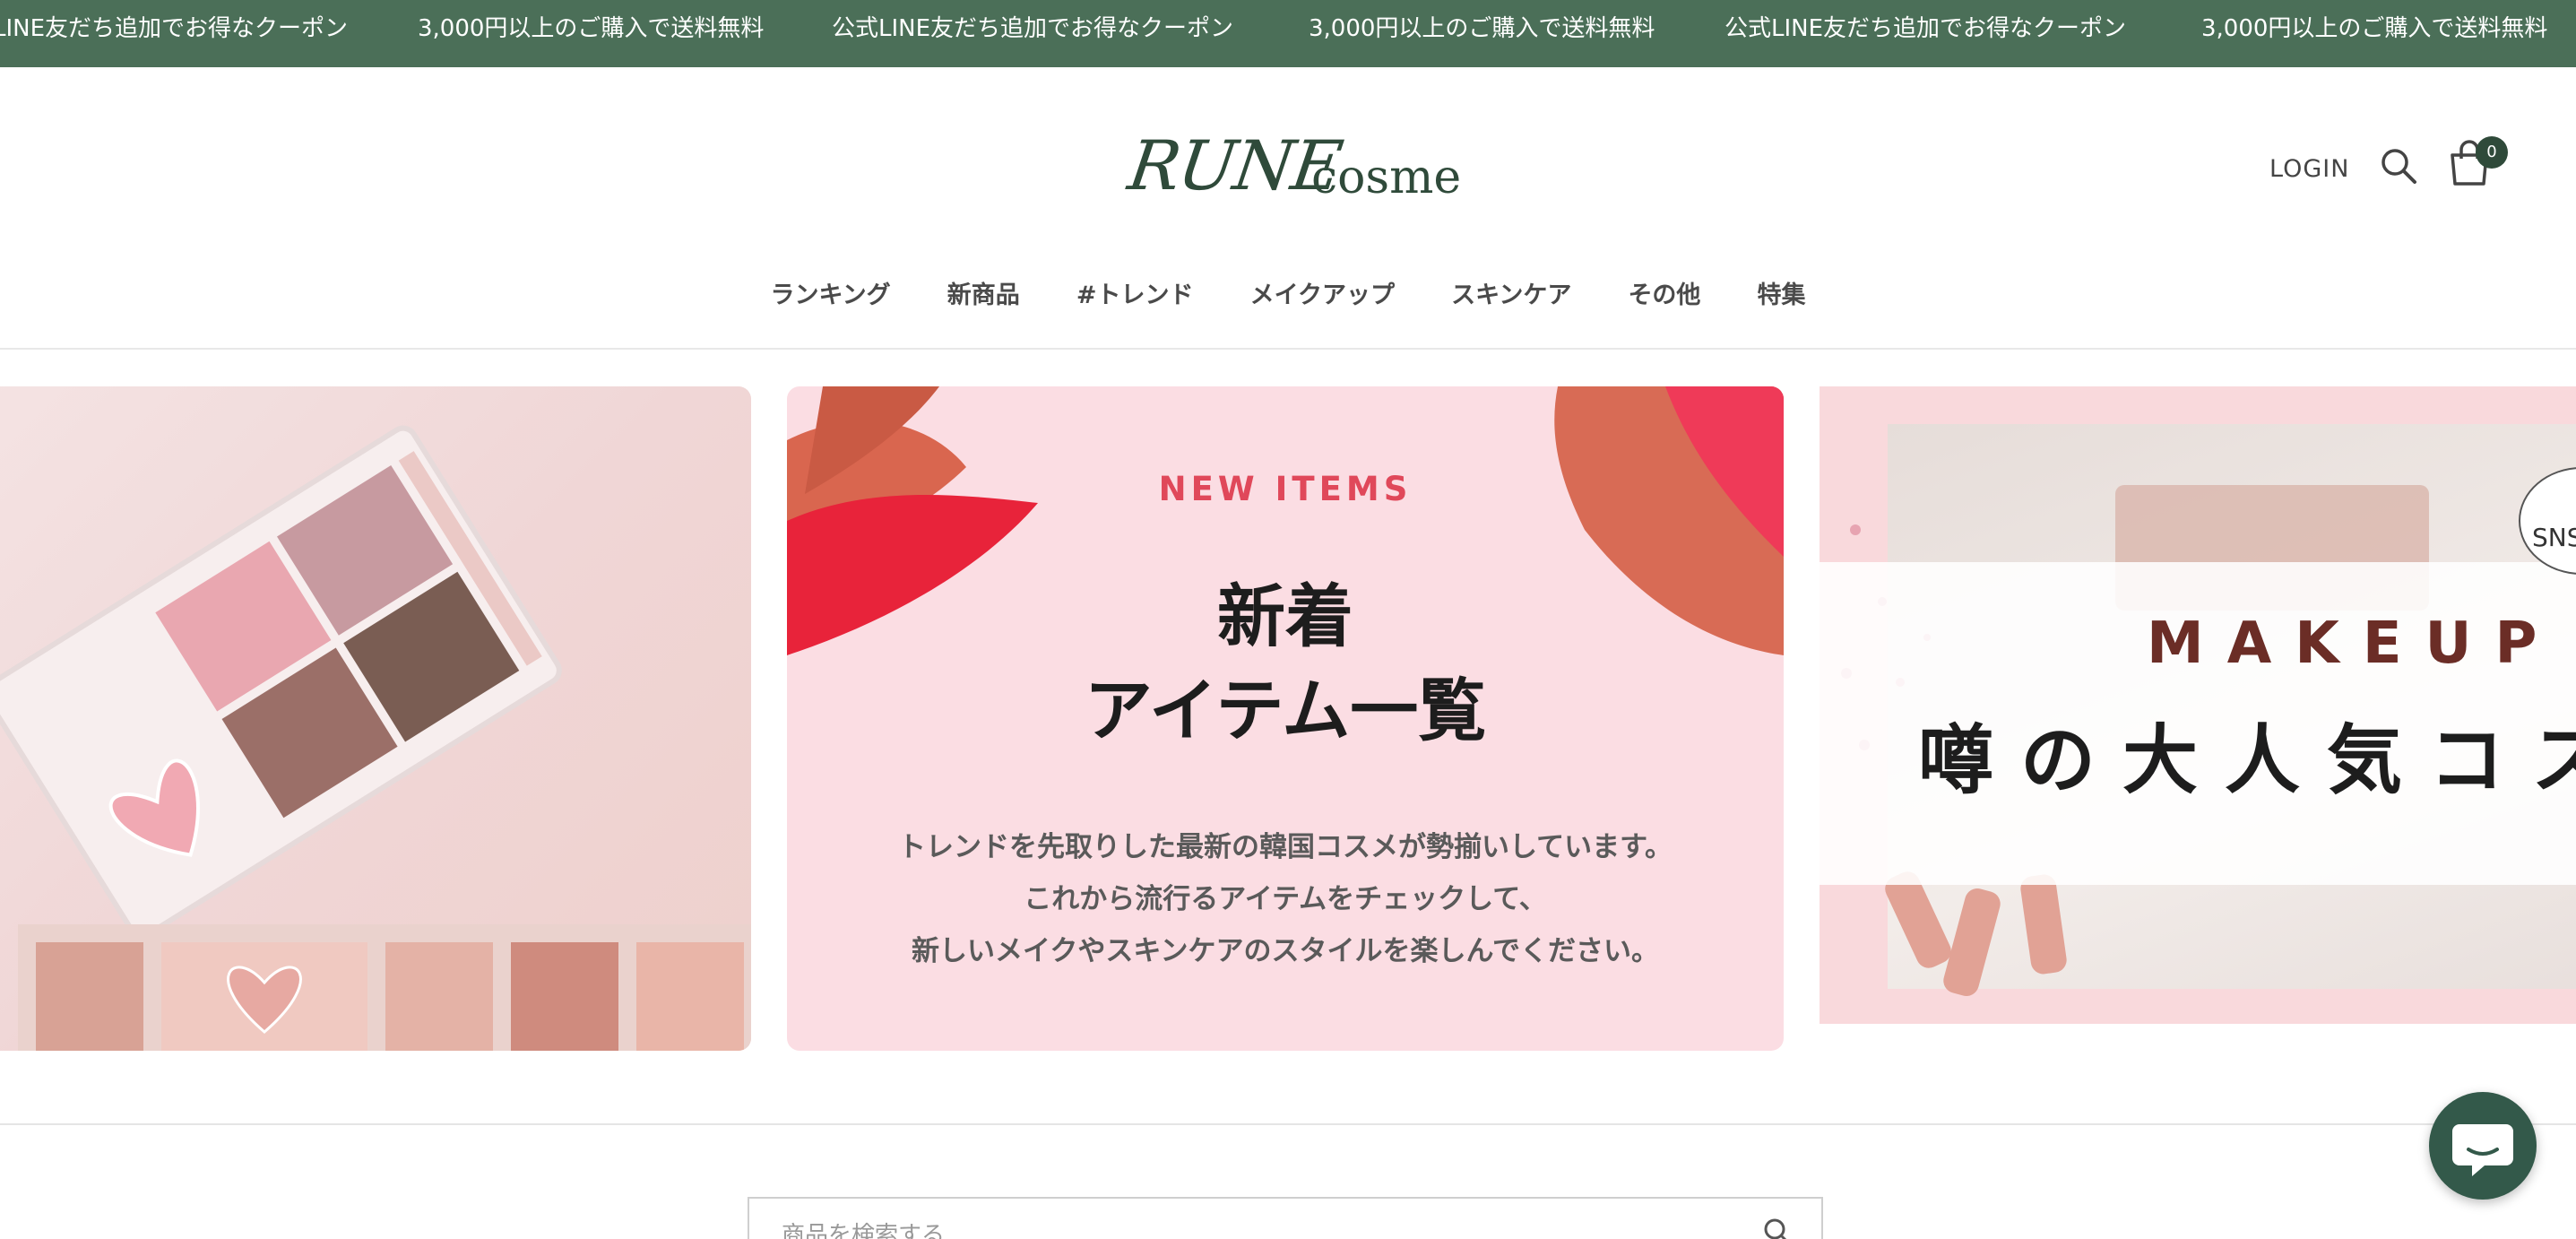  I want to click on nav-item-feature: 特集, so click(1782, 296).